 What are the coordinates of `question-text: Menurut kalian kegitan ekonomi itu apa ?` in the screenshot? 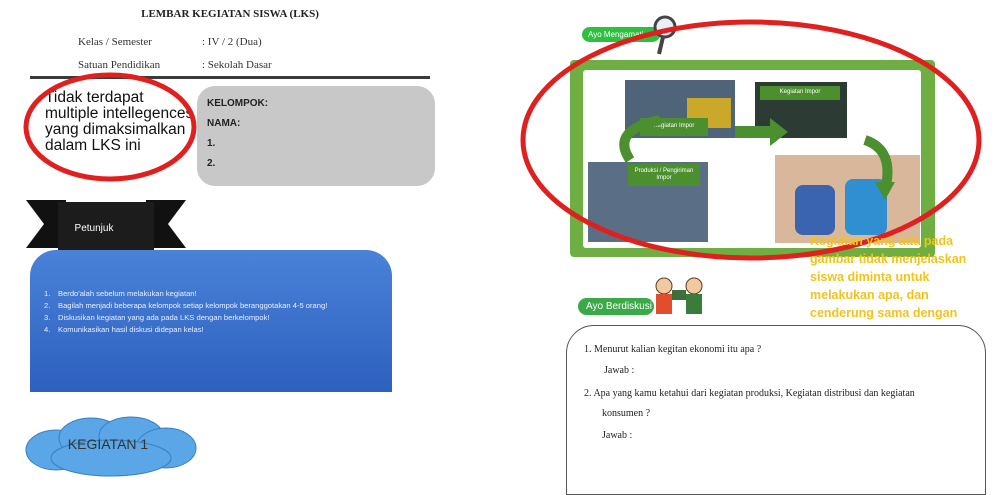 It's located at (678, 349).